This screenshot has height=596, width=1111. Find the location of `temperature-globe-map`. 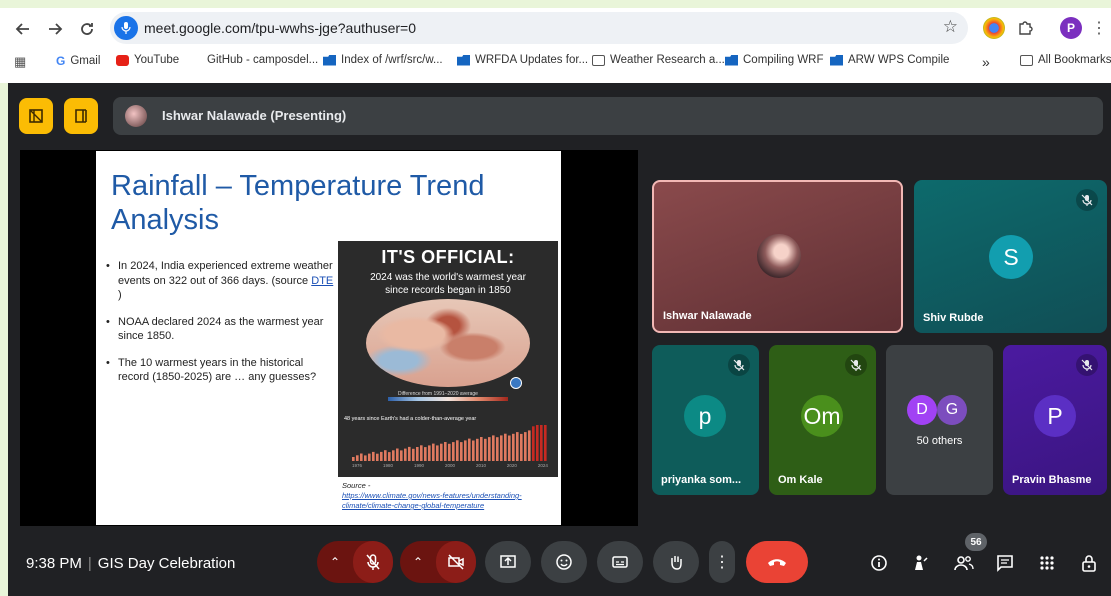

temperature-globe-map is located at coordinates (448, 343).